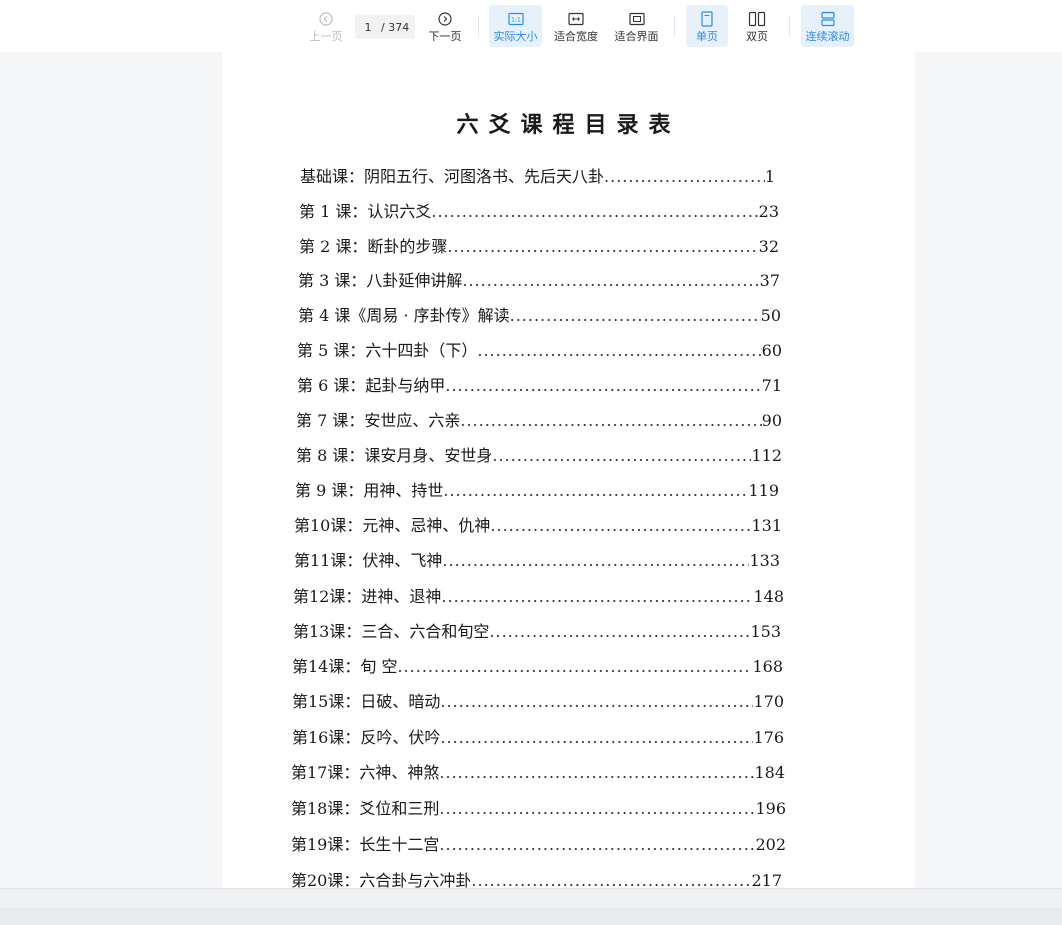 Image resolution: width=1062 pixels, height=925 pixels. I want to click on horizontal-scrollbar, so click(531, 916).